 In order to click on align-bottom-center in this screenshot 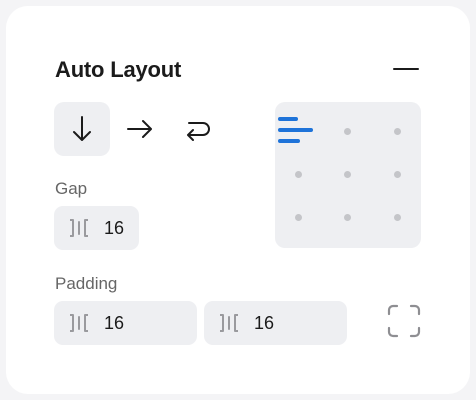, I will do `click(347, 217)`.